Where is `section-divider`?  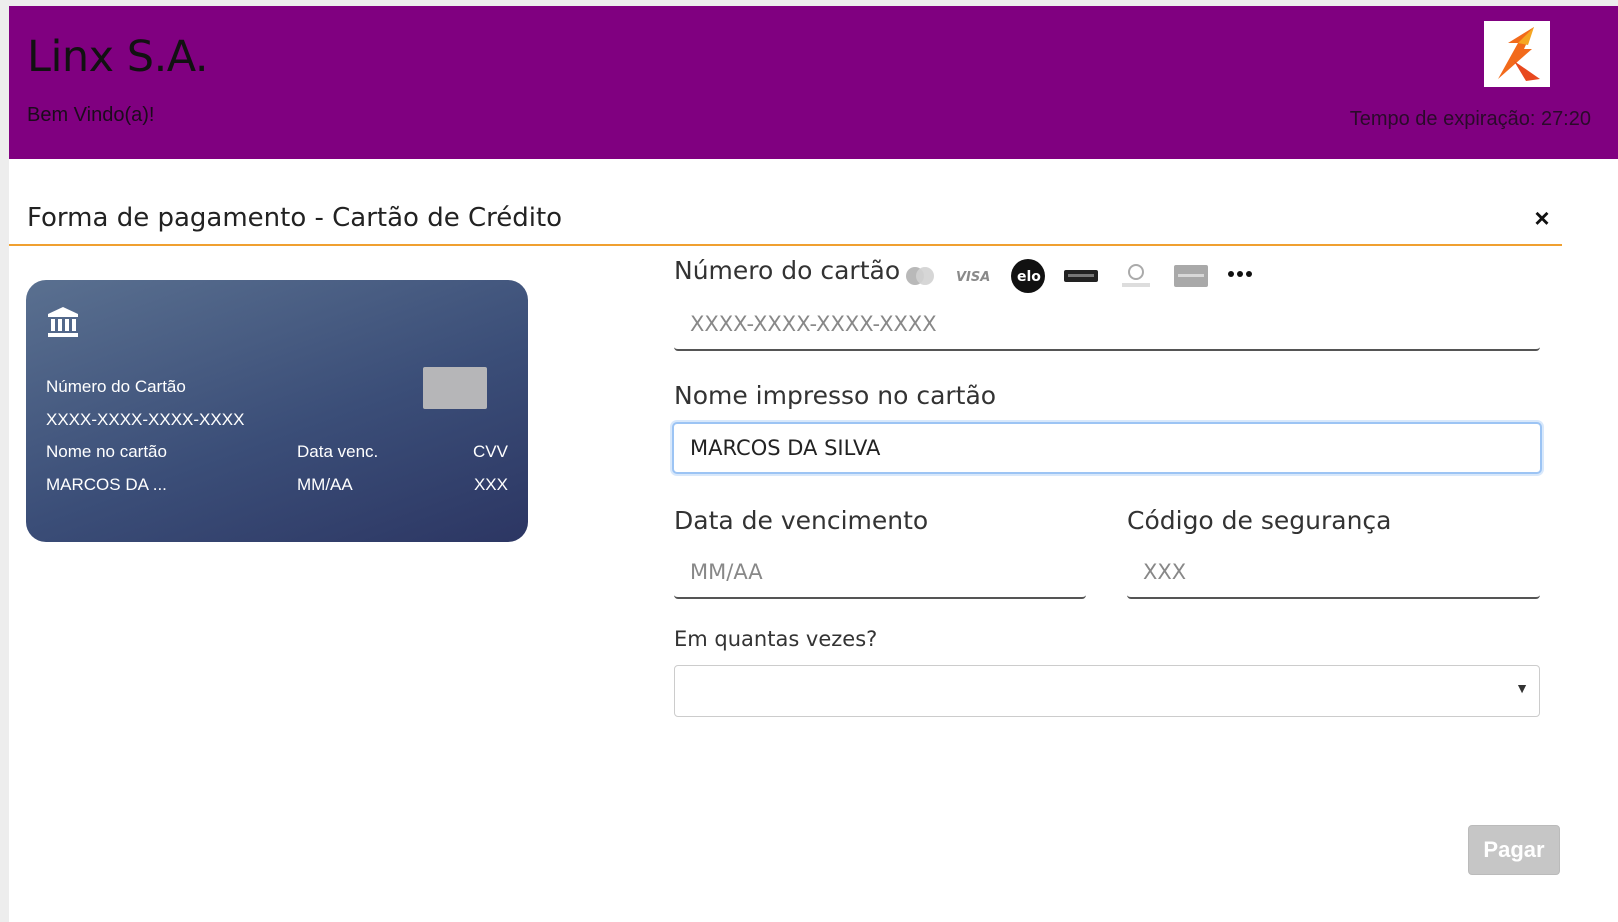 section-divider is located at coordinates (785, 245).